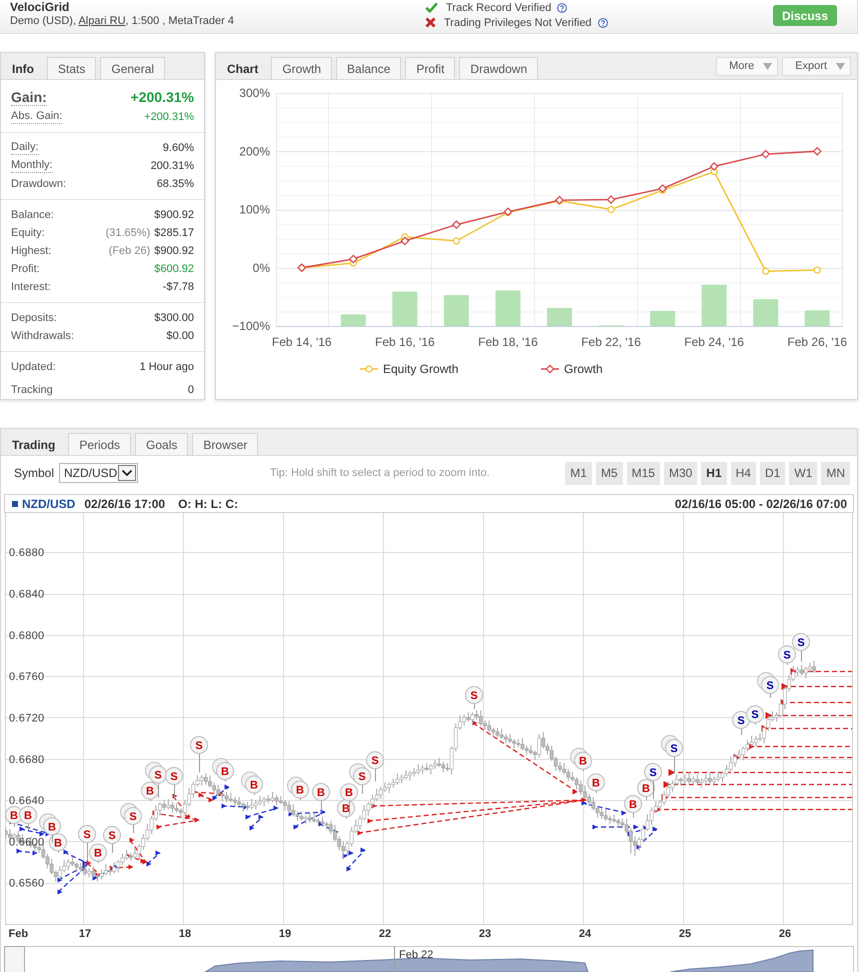 The width and height of the screenshot is (860, 972). What do you see at coordinates (643, 473) in the screenshot?
I see `period-button: M15` at bounding box center [643, 473].